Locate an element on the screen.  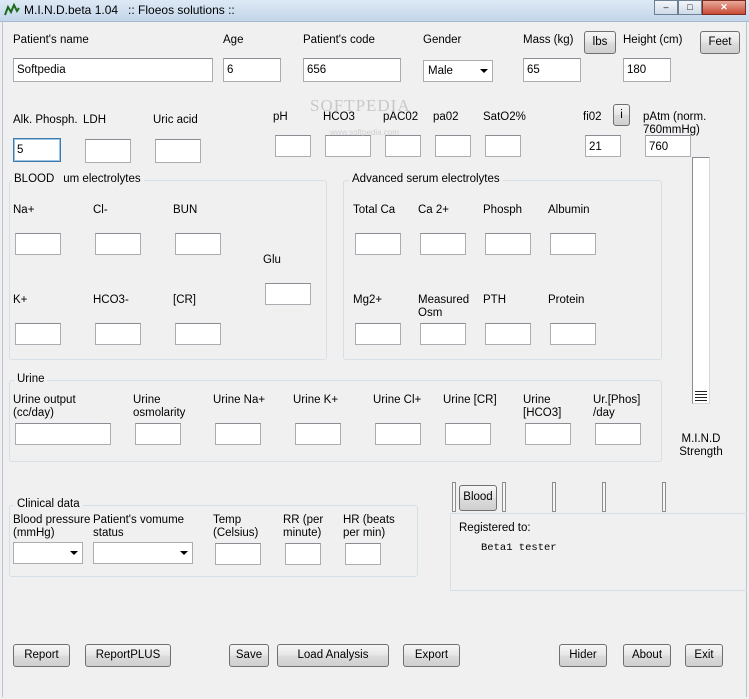
urine-cl-field is located at coordinates (398, 434).